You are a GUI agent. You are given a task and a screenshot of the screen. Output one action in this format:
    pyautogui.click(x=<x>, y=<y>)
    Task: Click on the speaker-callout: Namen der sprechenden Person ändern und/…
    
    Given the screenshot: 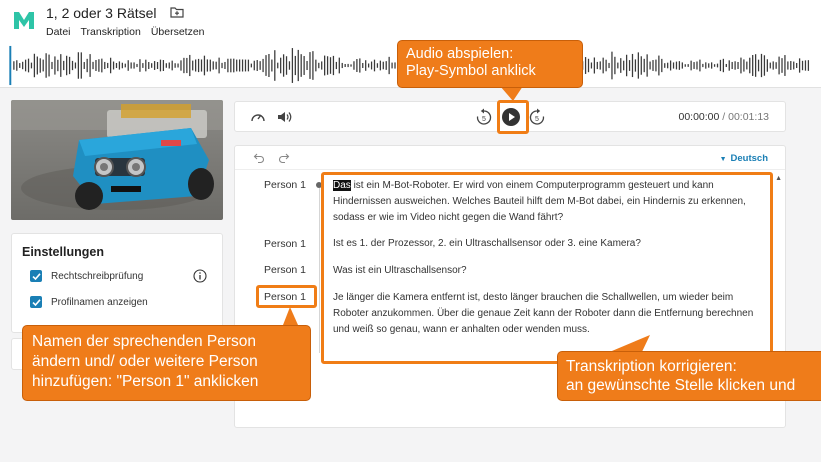 What is the action you would take?
    pyautogui.click(x=166, y=363)
    